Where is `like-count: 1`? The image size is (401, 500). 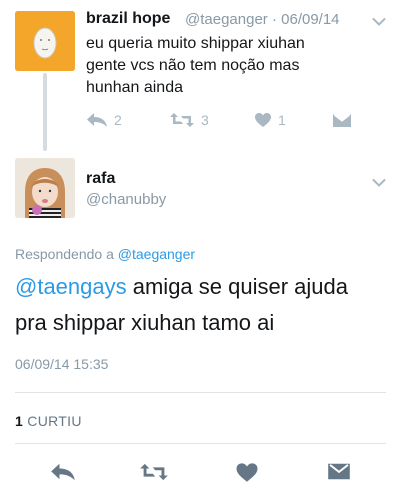
like-count: 1 is located at coordinates (282, 120).